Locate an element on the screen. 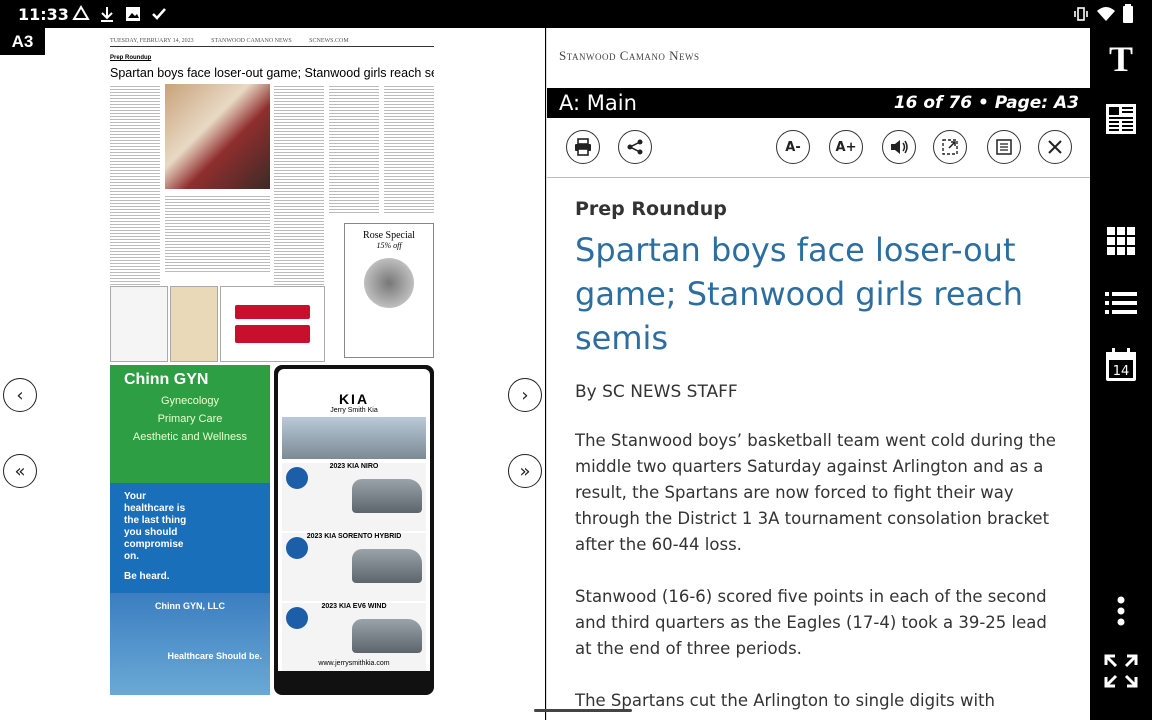 The image size is (1152, 720). chinn-service: Gynecology is located at coordinates (190, 401).